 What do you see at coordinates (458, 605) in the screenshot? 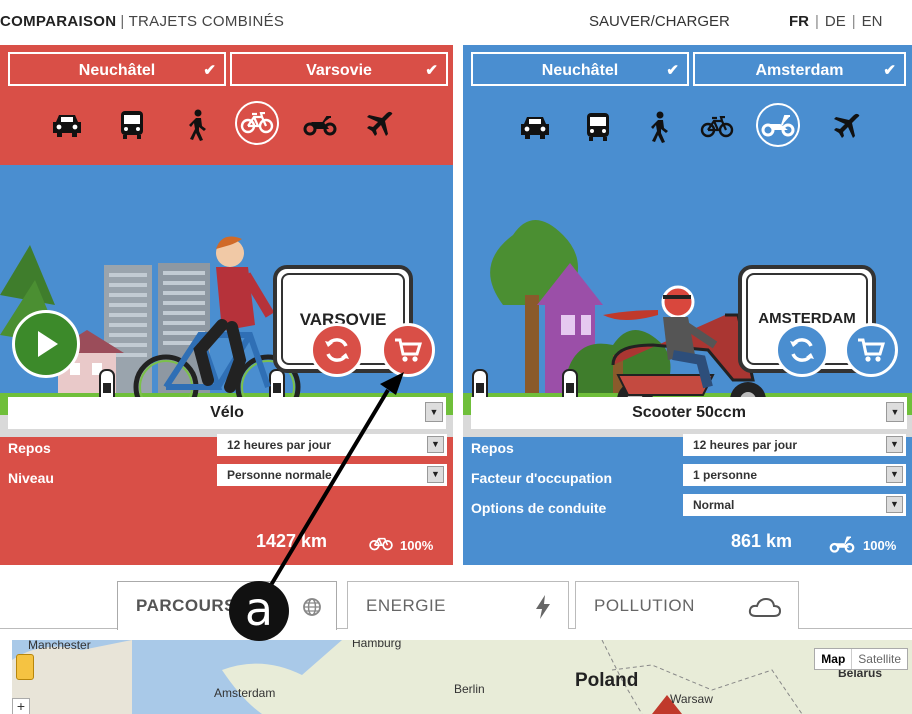
I see `tab-energy: ENERGIE` at bounding box center [458, 605].